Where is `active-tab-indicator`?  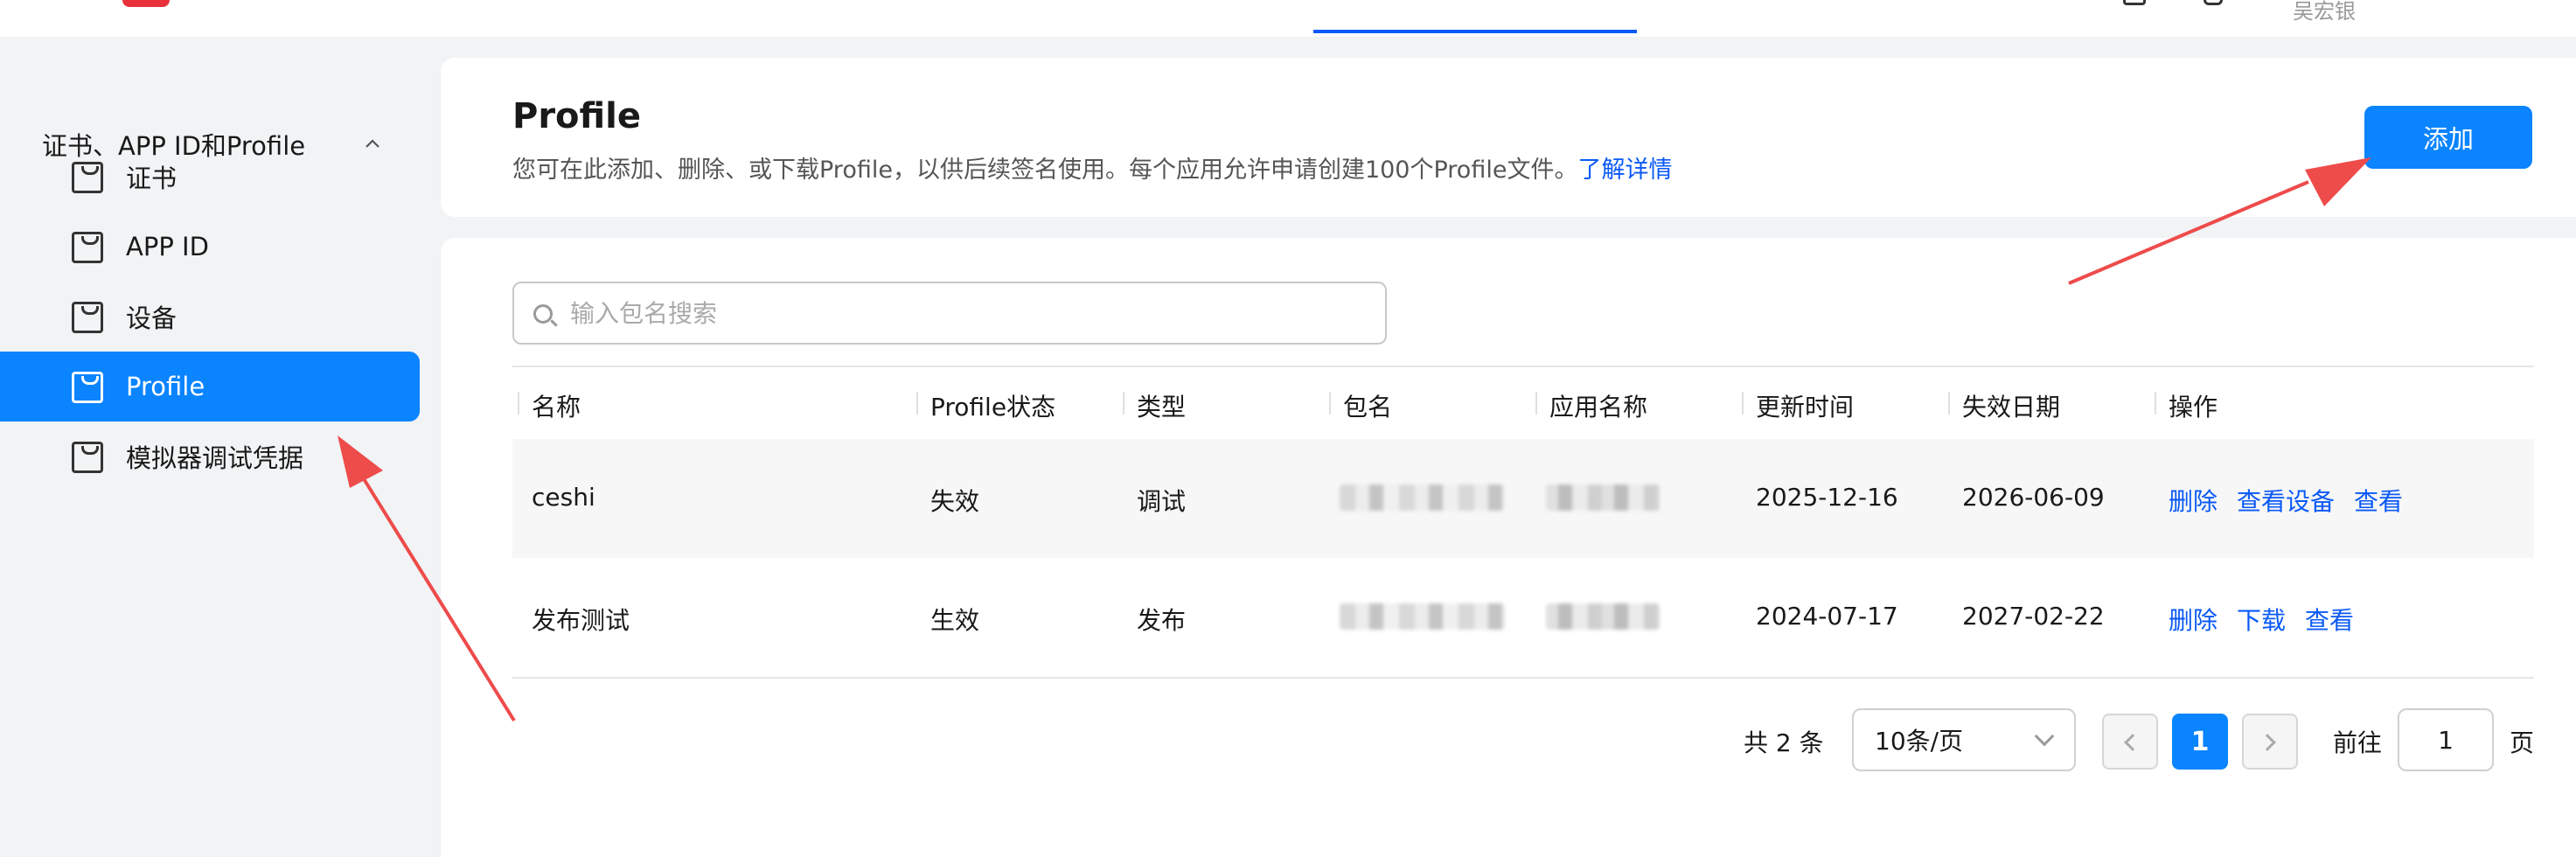
active-tab-indicator is located at coordinates (1475, 32).